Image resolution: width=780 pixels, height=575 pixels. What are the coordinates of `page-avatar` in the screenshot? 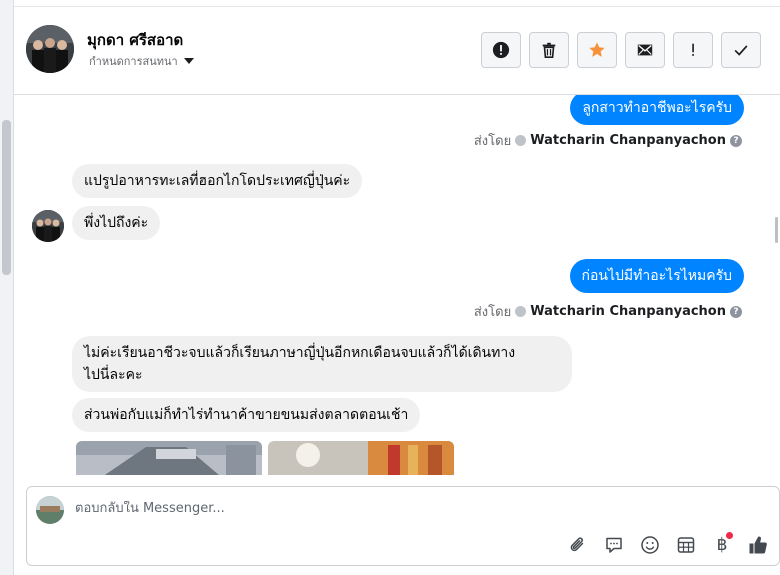 It's located at (50, 510).